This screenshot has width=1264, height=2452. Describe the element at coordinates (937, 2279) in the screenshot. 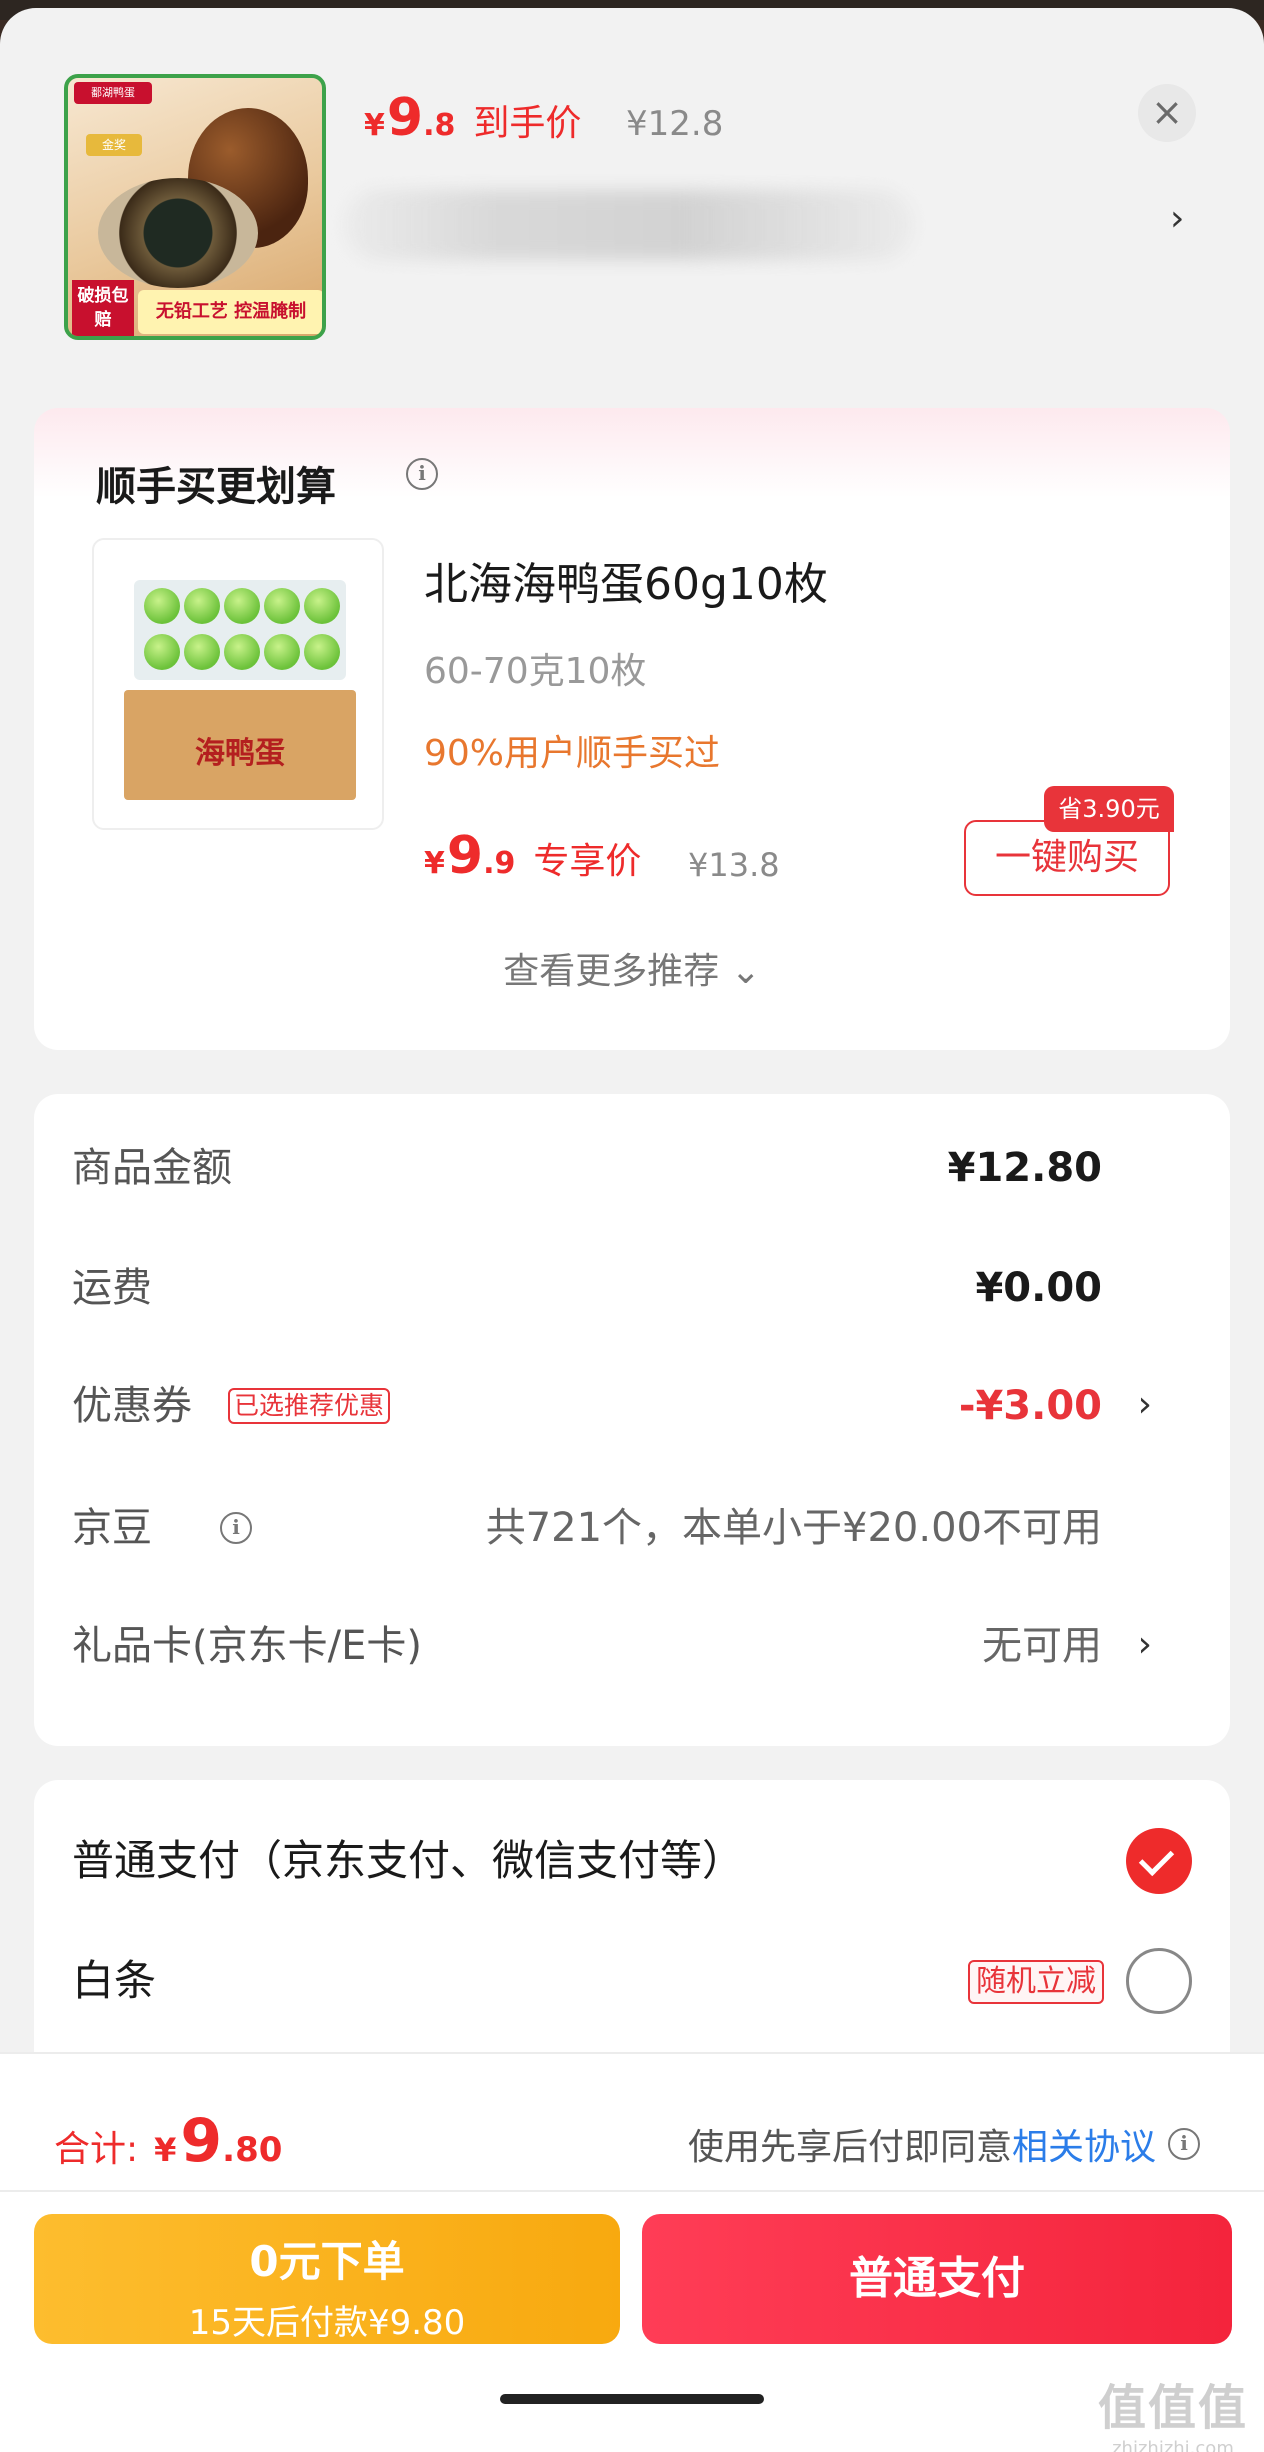

I see `normal-pay-button: 普通支付` at that location.